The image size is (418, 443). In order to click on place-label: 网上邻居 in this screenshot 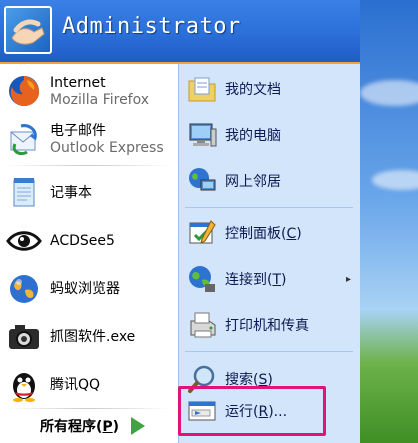, I will do `click(253, 182)`.